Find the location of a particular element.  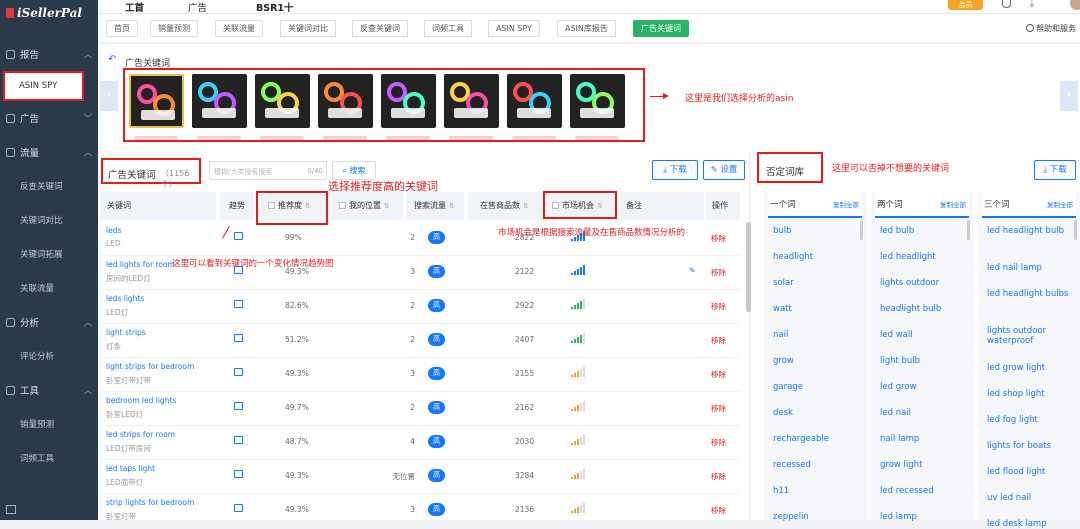

negative-word: garage is located at coordinates (820, 387).